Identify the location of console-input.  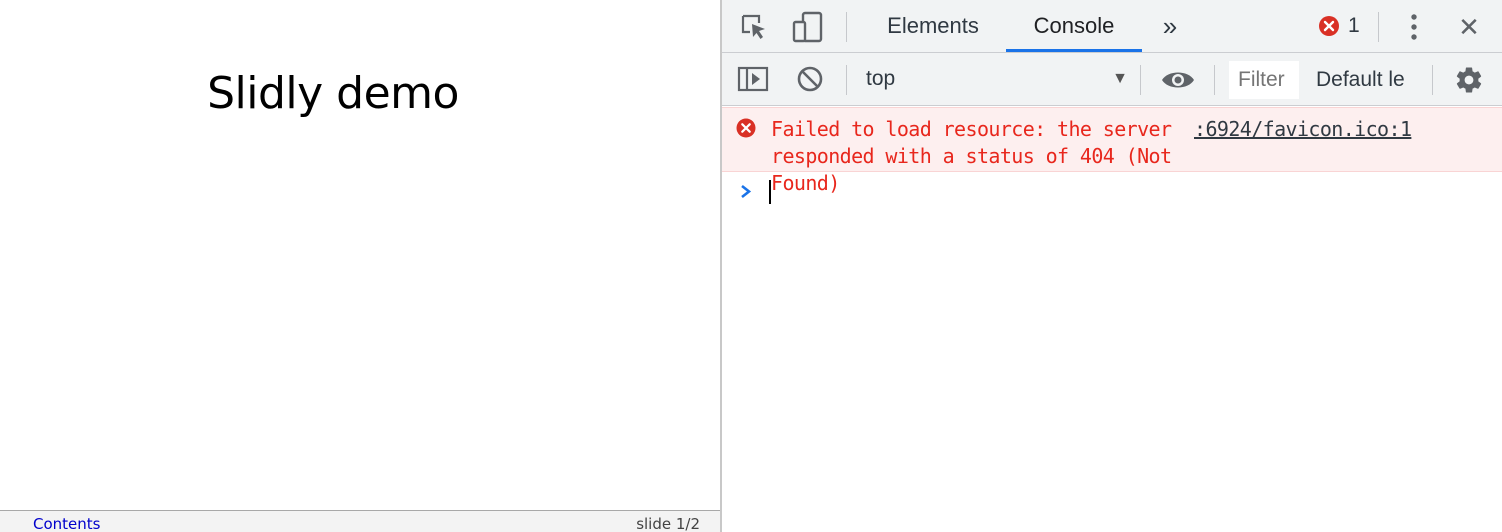
(1119, 192).